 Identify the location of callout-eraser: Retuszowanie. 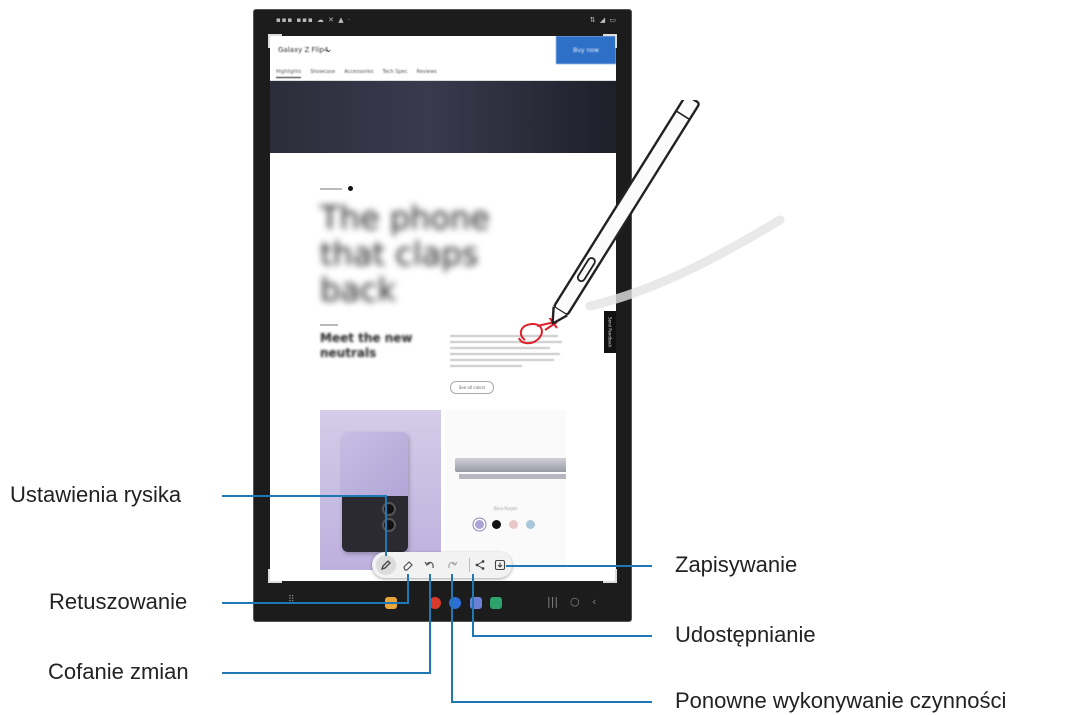
(118, 601).